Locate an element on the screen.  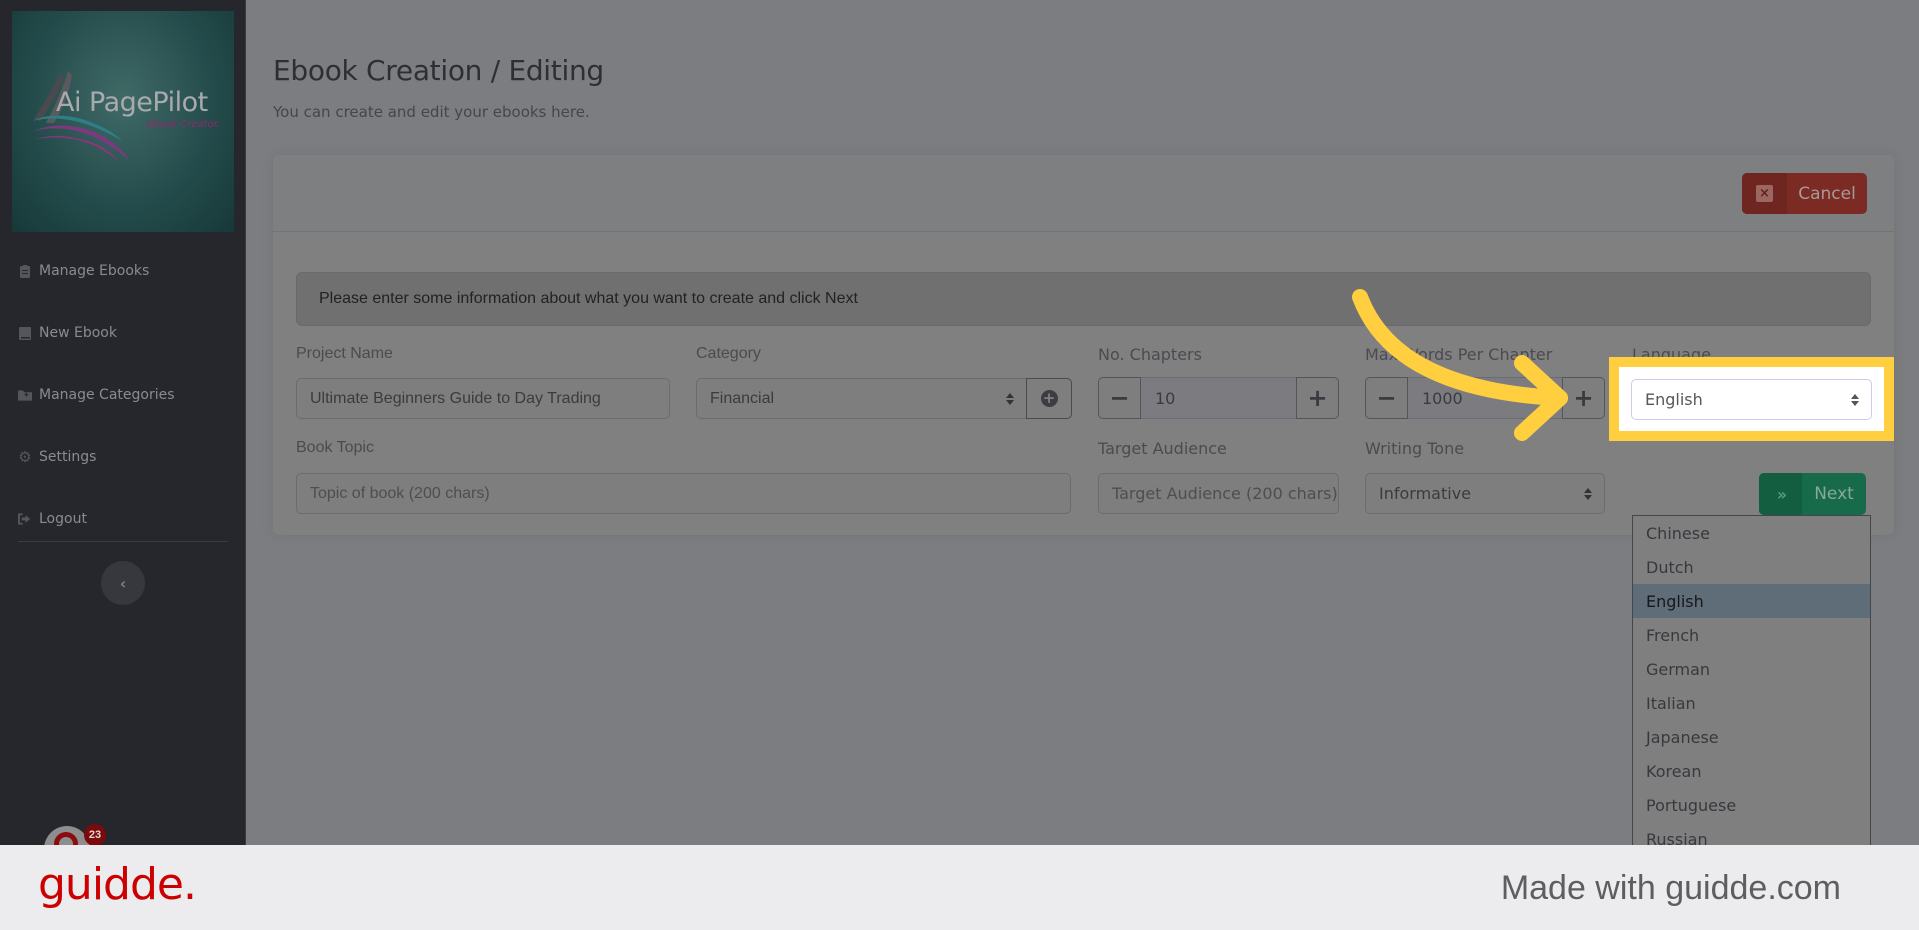
cancel-button: × Cancel is located at coordinates (1804, 193).